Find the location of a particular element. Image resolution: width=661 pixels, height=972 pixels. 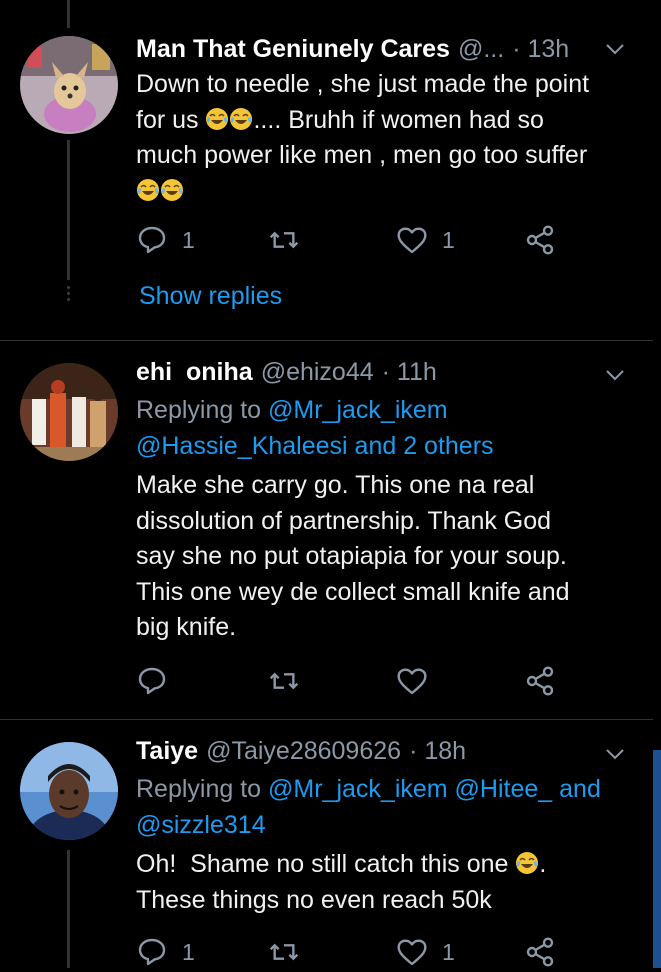

replying-to: Replying to @Mr_jack_ikem is located at coordinates (292, 410).